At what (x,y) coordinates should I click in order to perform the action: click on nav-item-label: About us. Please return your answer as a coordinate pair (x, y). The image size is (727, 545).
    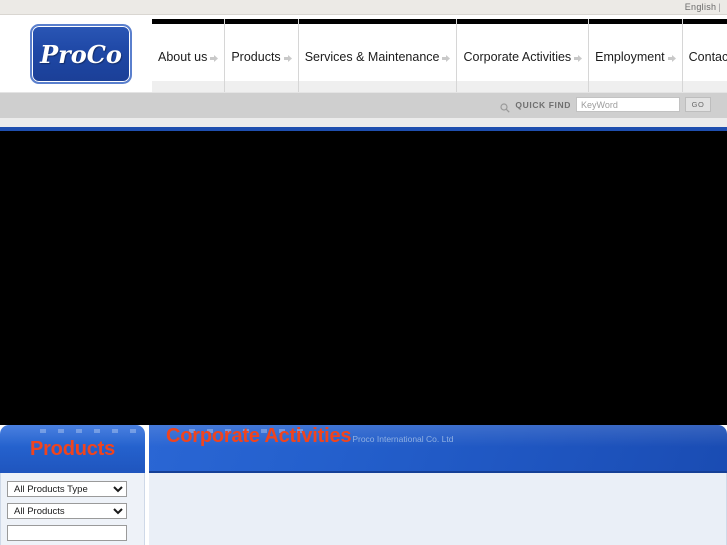
    Looking at the image, I should click on (183, 57).